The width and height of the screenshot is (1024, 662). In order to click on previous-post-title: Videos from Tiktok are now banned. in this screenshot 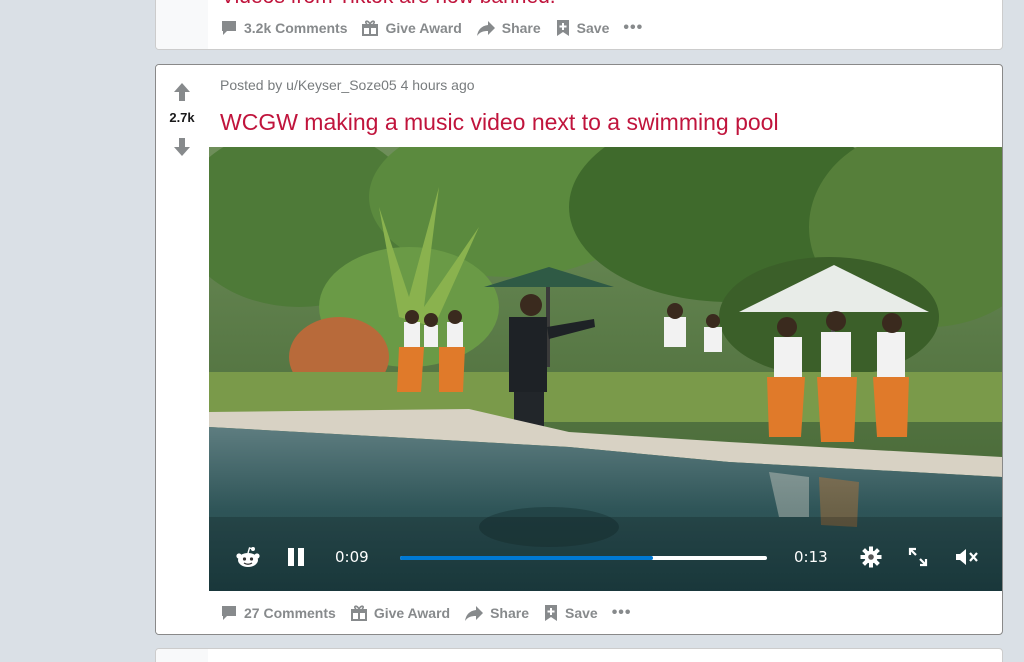, I will do `click(388, 4)`.